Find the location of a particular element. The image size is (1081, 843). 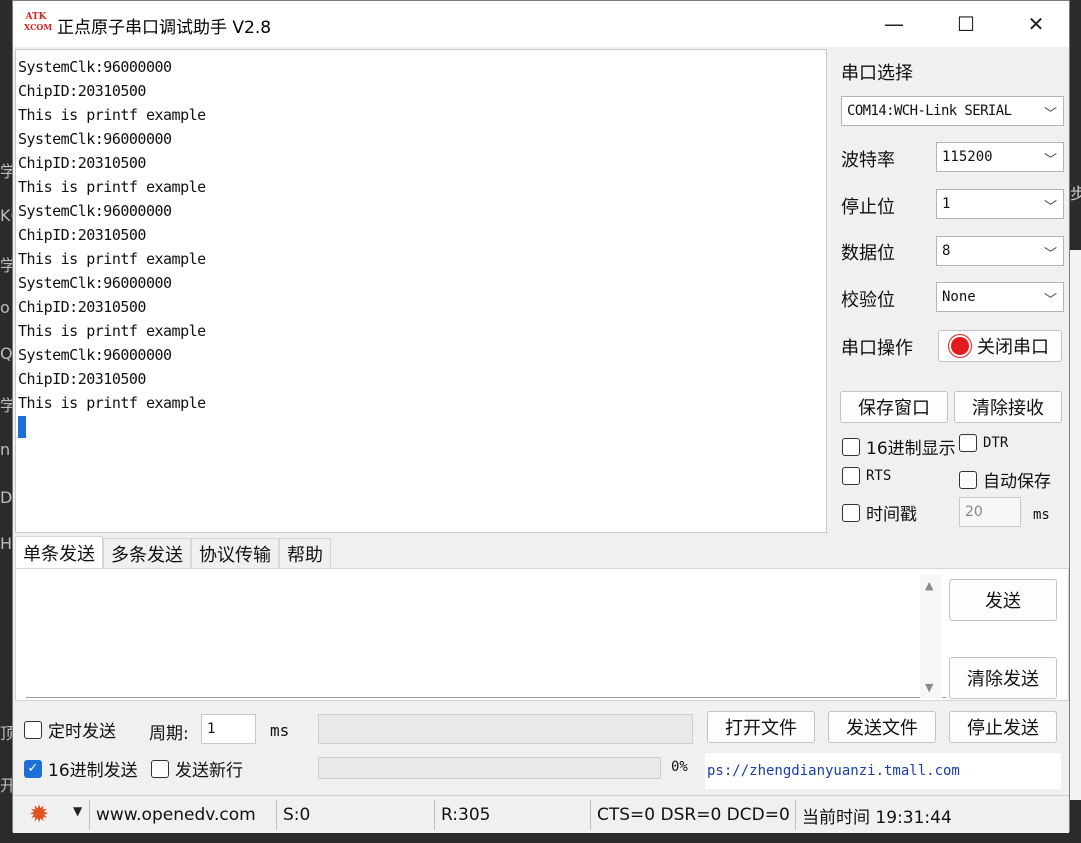

hex-send-label: 16进制发送 is located at coordinates (93, 771).